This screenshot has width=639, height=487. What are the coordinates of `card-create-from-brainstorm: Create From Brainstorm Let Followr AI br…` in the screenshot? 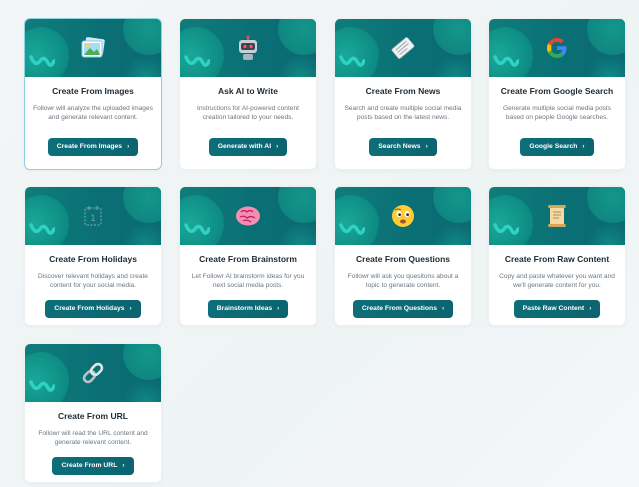 It's located at (248, 256).